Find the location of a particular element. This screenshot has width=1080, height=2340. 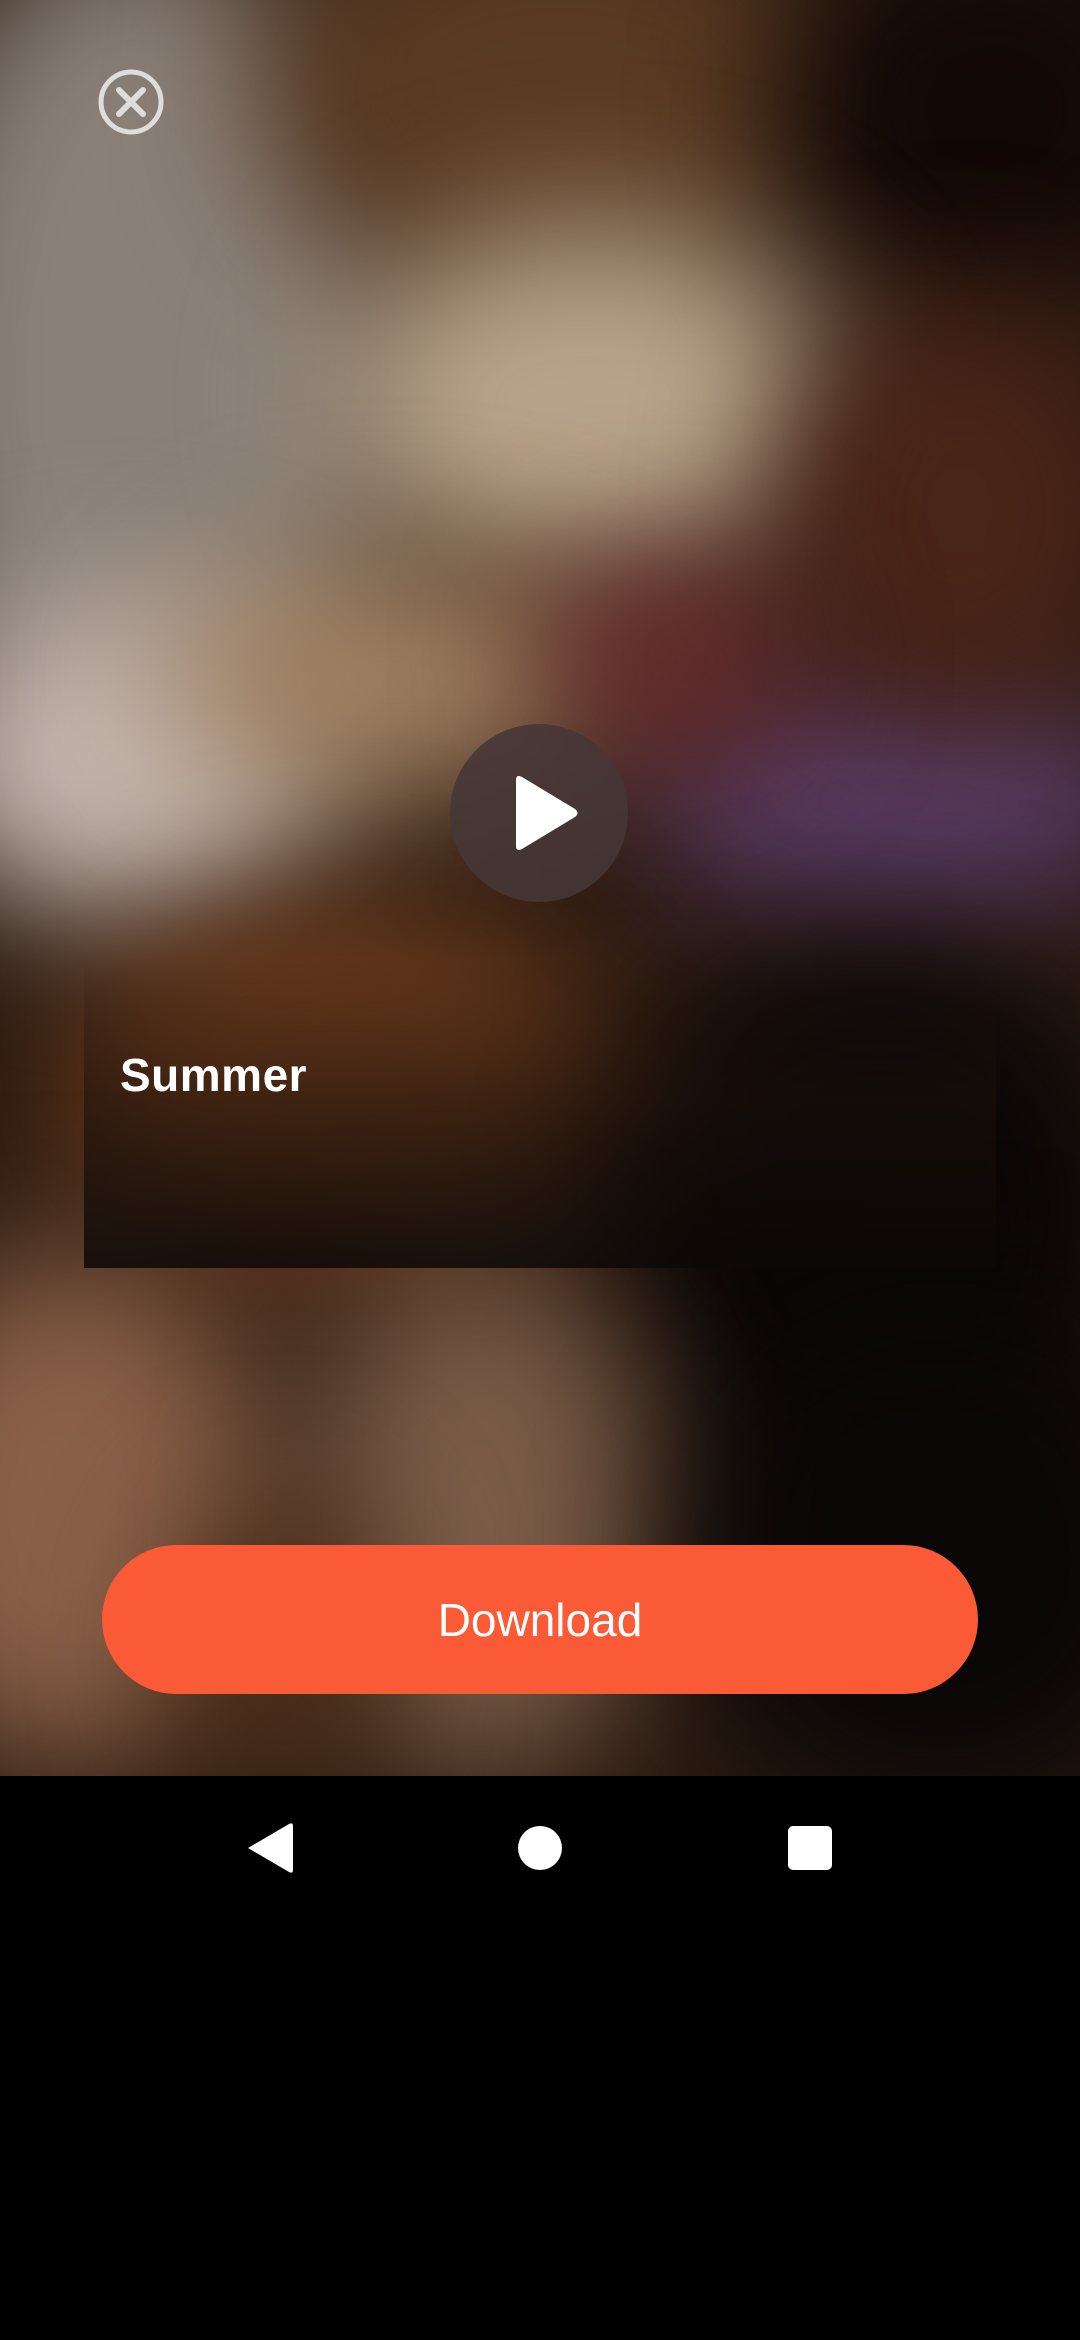

triangle-back-icon is located at coordinates (270, 1848).